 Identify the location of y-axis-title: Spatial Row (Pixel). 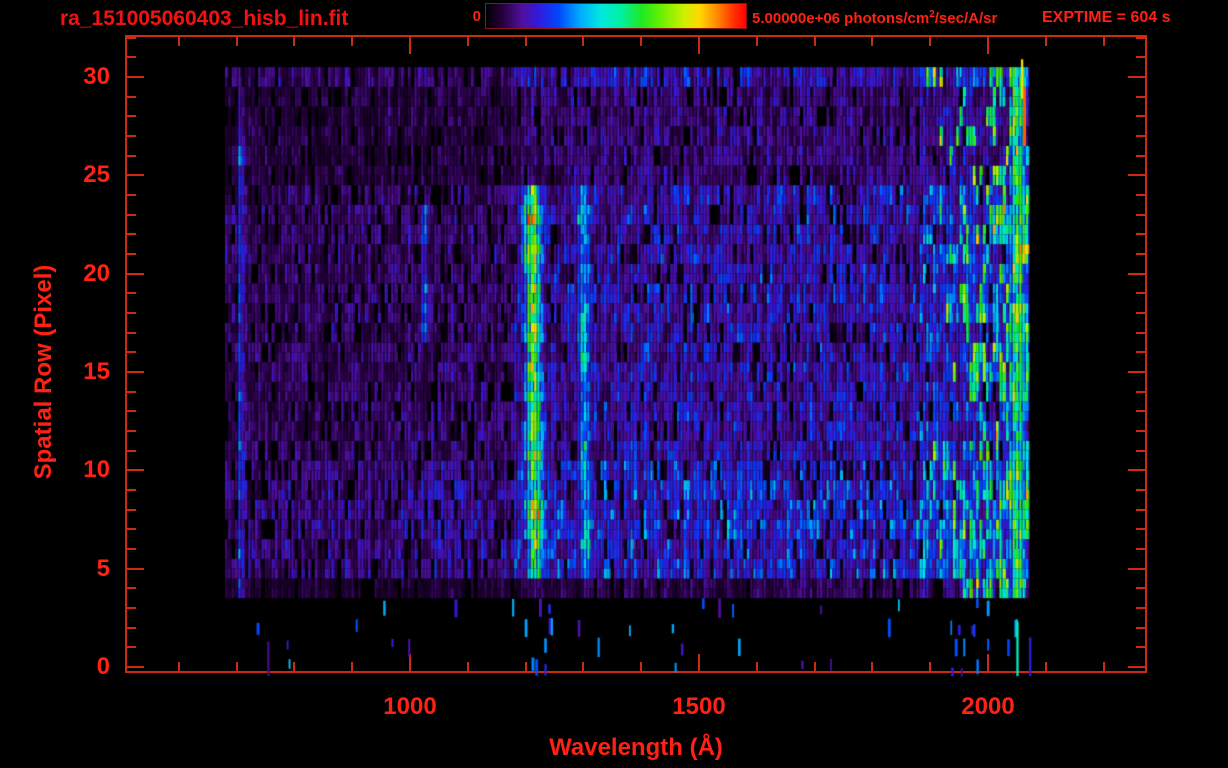
(43, 372).